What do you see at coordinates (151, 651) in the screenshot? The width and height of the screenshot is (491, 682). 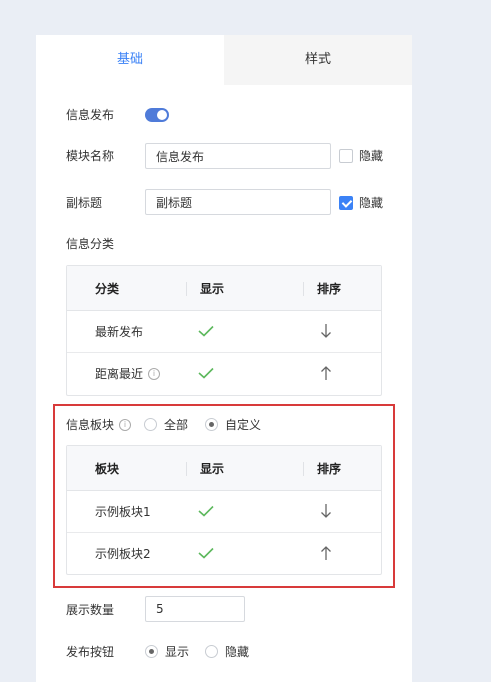 I see `publish-button-radio-show` at bounding box center [151, 651].